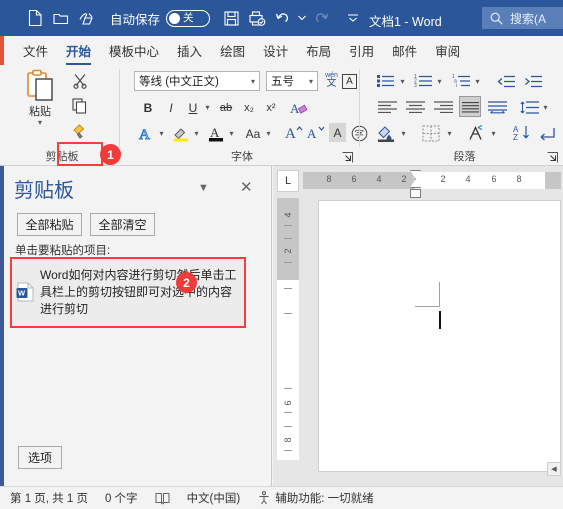 This screenshot has height=509, width=563. Describe the element at coordinates (549, 133) in the screenshot. I see `paragraph-mark-button` at that location.